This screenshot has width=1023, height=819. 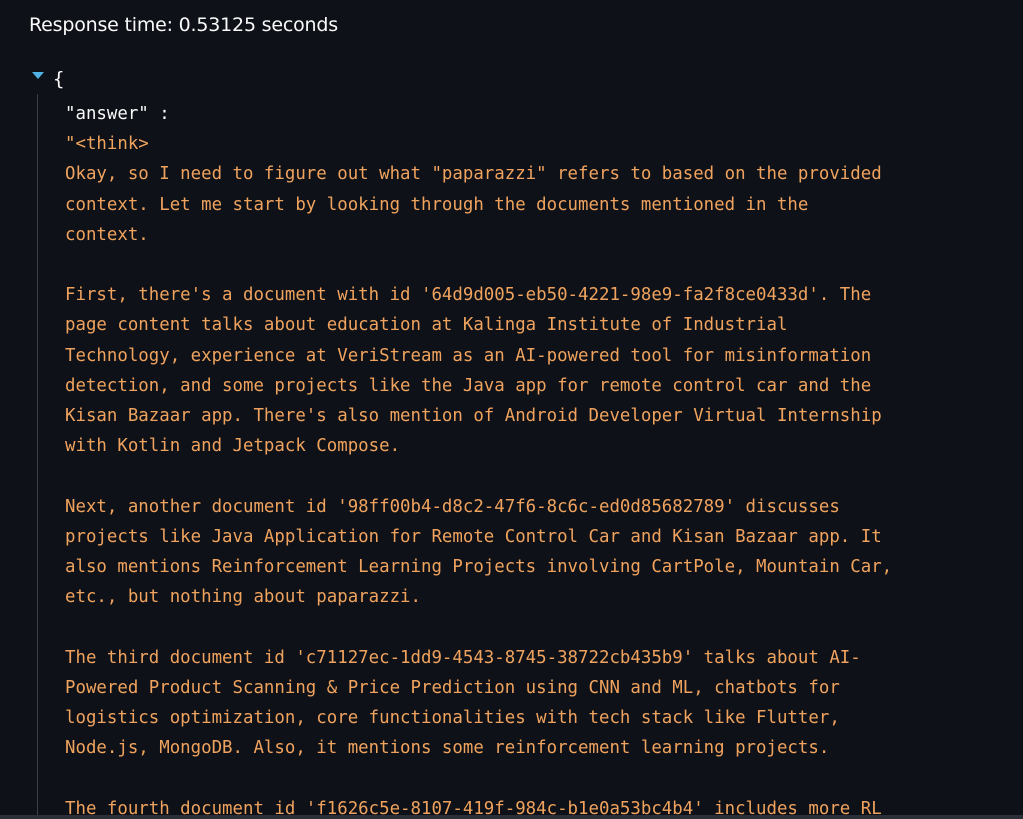 What do you see at coordinates (59, 79) in the screenshot?
I see `json-open-brace: {` at bounding box center [59, 79].